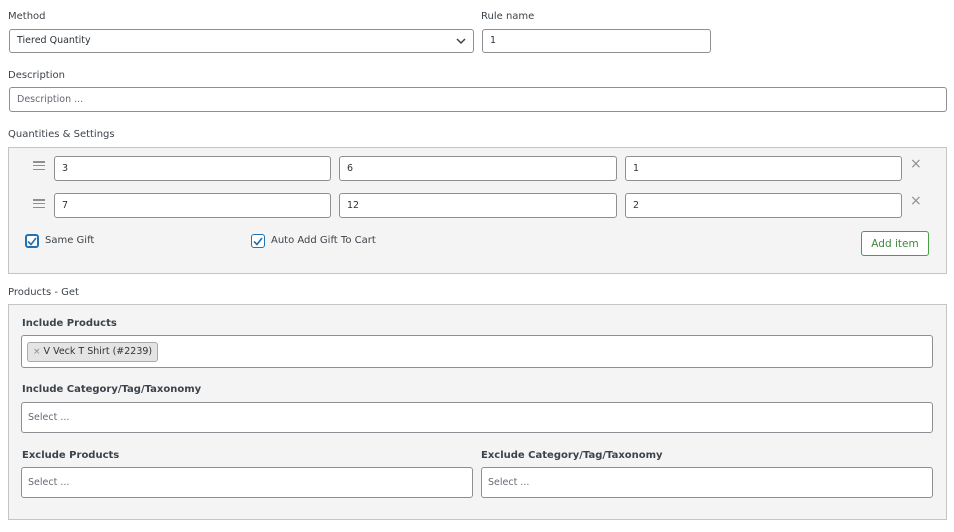  What do you see at coordinates (323, 240) in the screenshot?
I see `auto-add-gift-label: Auto Add Gift To Cart` at bounding box center [323, 240].